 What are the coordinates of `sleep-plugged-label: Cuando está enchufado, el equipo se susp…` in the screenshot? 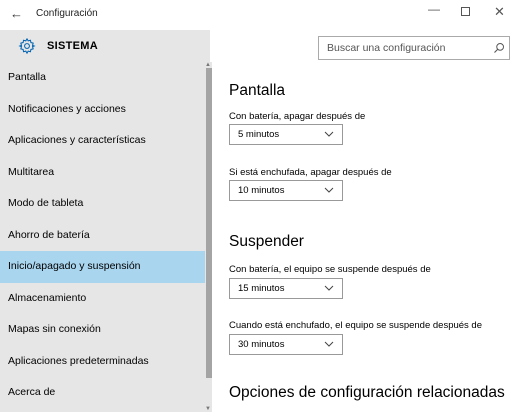 It's located at (356, 325).